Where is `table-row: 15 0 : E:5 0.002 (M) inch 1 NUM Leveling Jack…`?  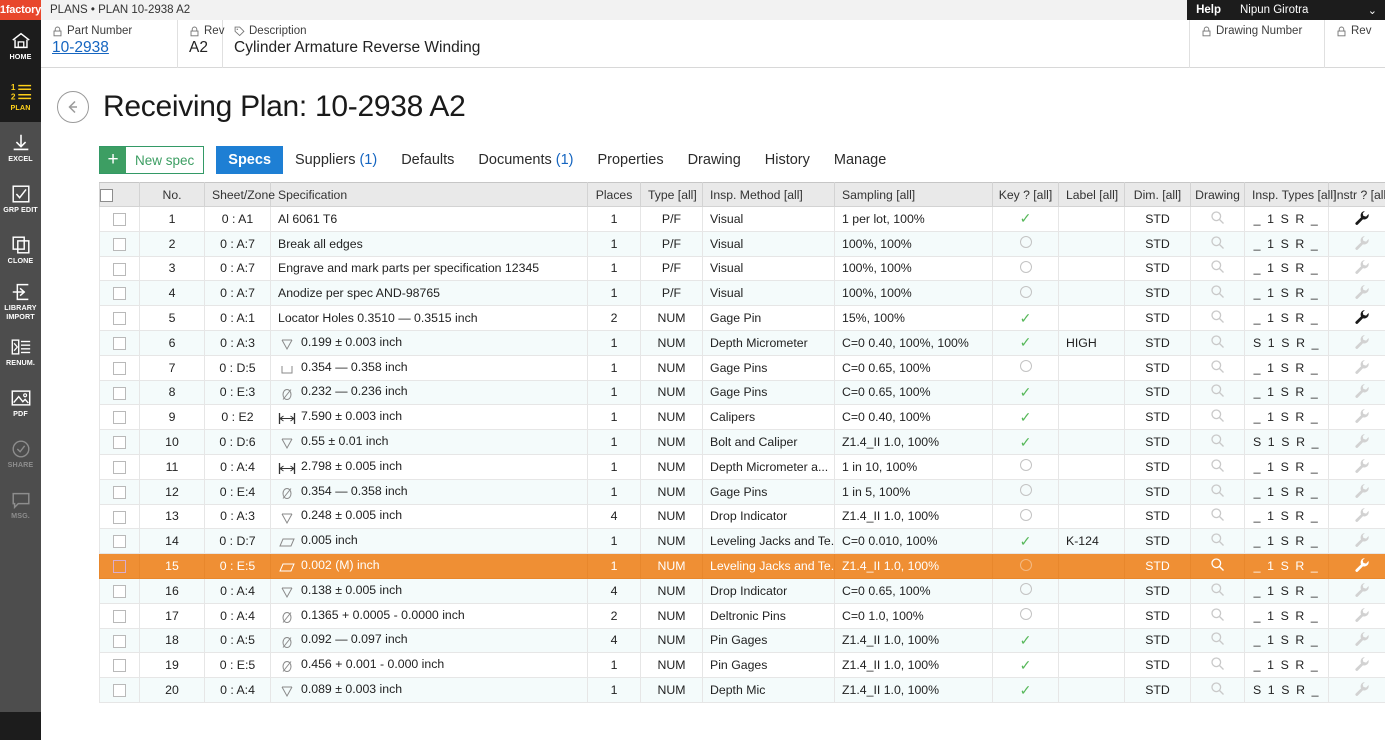
table-row: 15 0 : E:5 0.002 (M) inch 1 NUM Leveling Jack… is located at coordinates (742, 566).